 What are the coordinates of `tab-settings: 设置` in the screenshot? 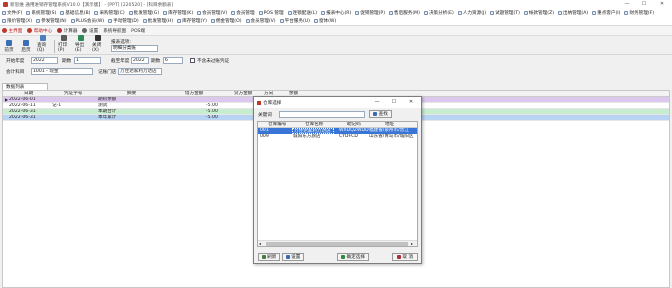 It's located at (90, 31).